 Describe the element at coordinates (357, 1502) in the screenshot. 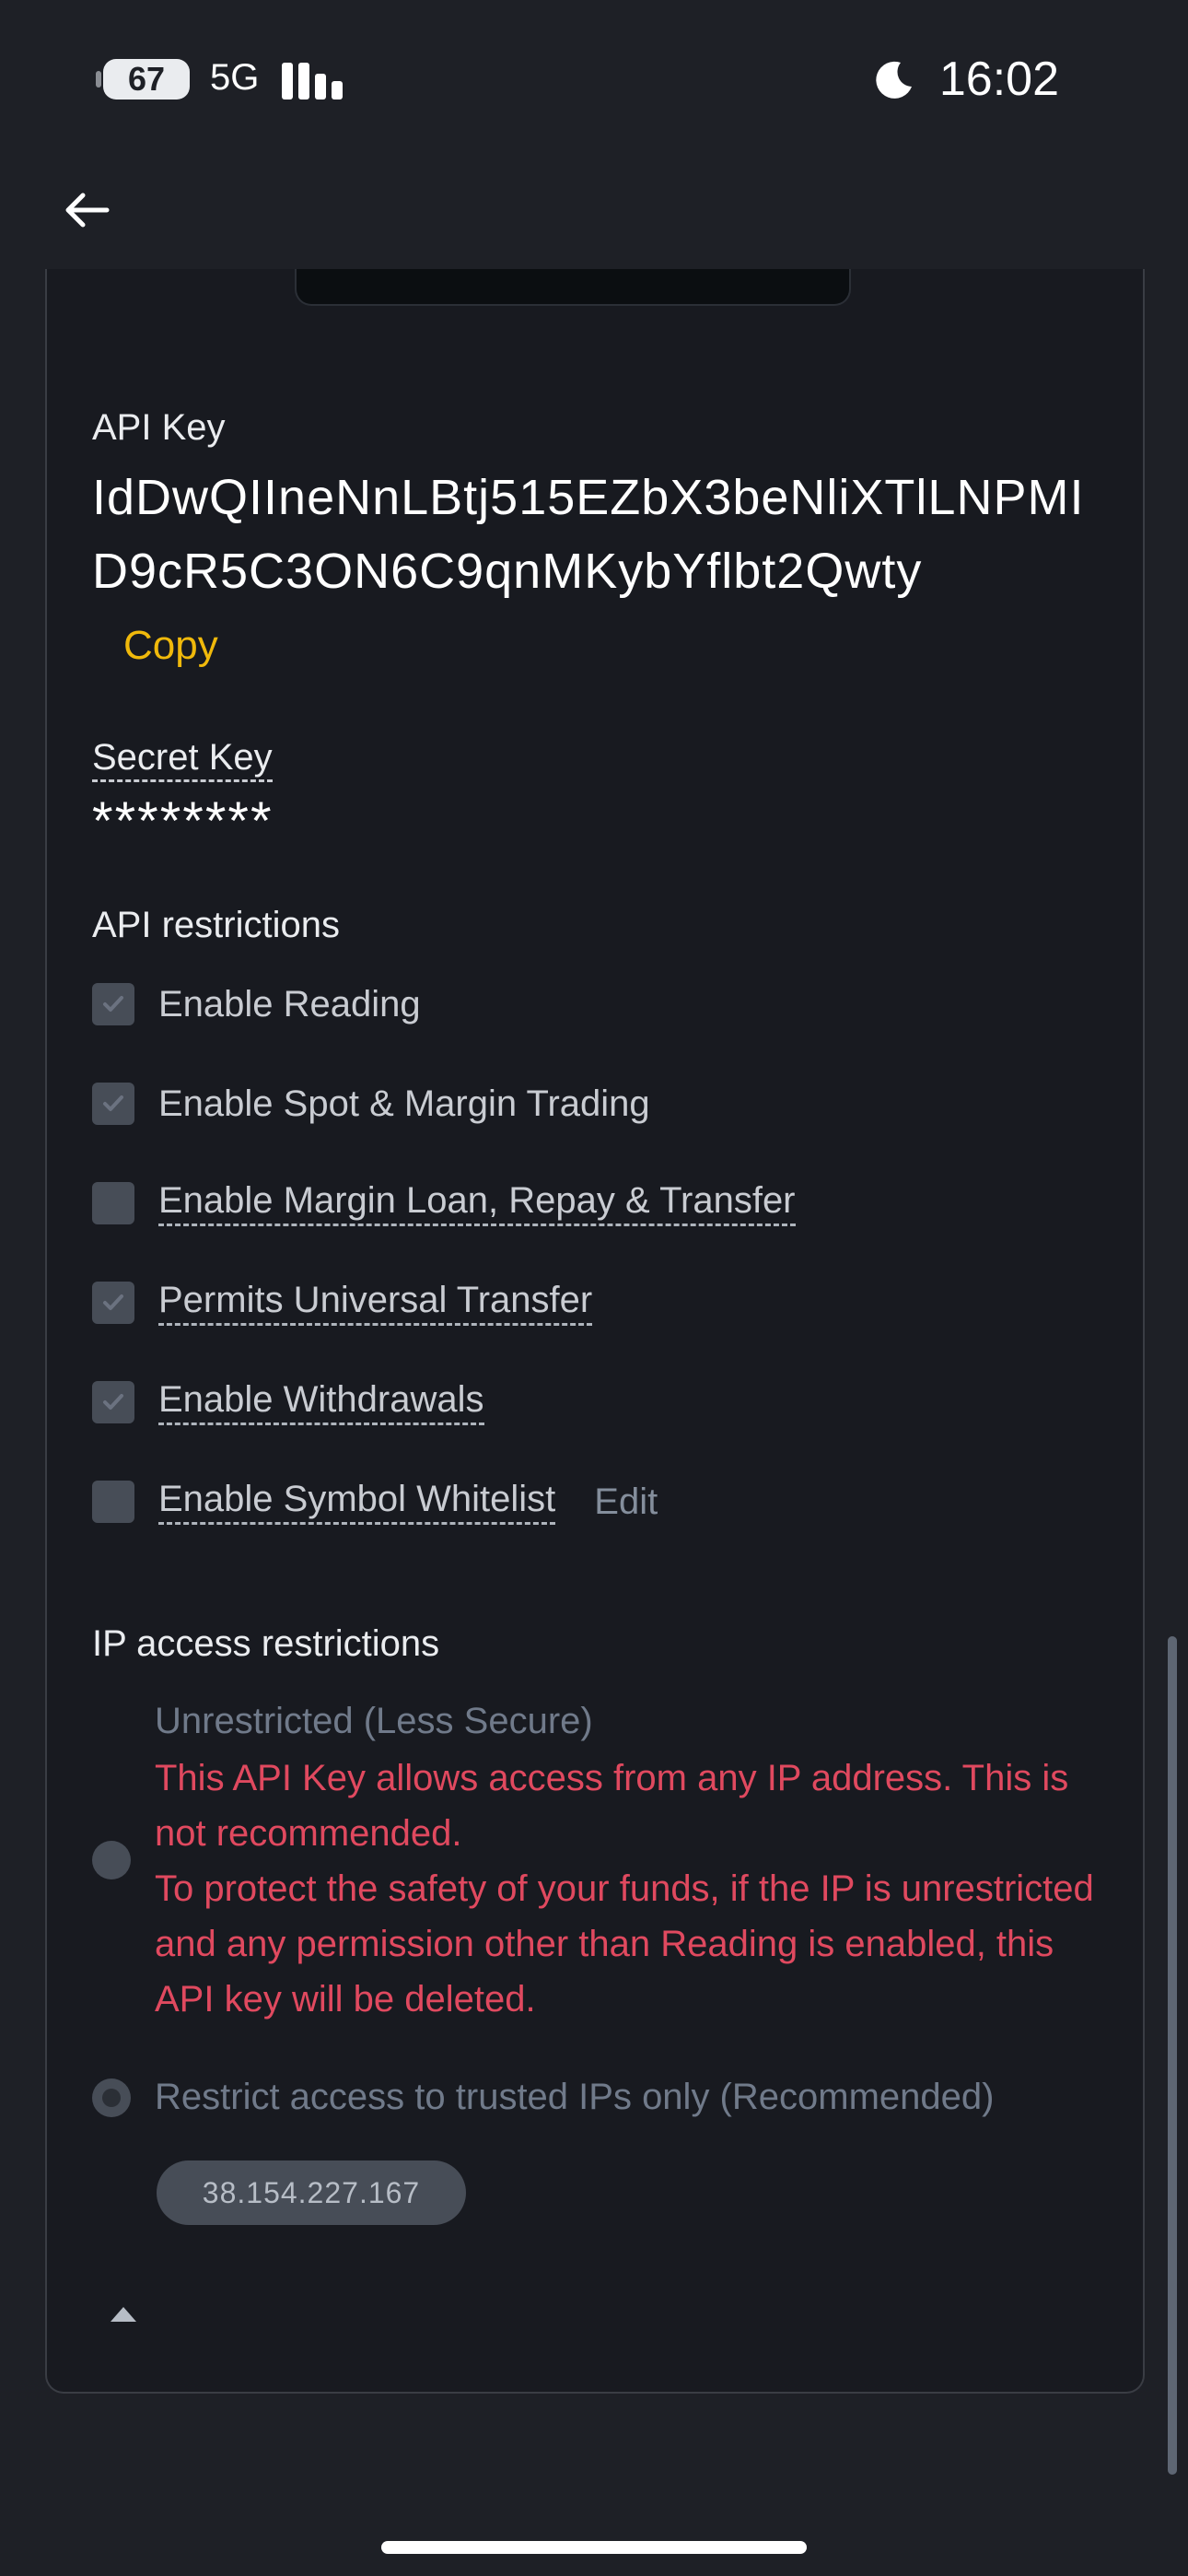

I see `permission-label: Enable Symbol Whitelist` at that location.